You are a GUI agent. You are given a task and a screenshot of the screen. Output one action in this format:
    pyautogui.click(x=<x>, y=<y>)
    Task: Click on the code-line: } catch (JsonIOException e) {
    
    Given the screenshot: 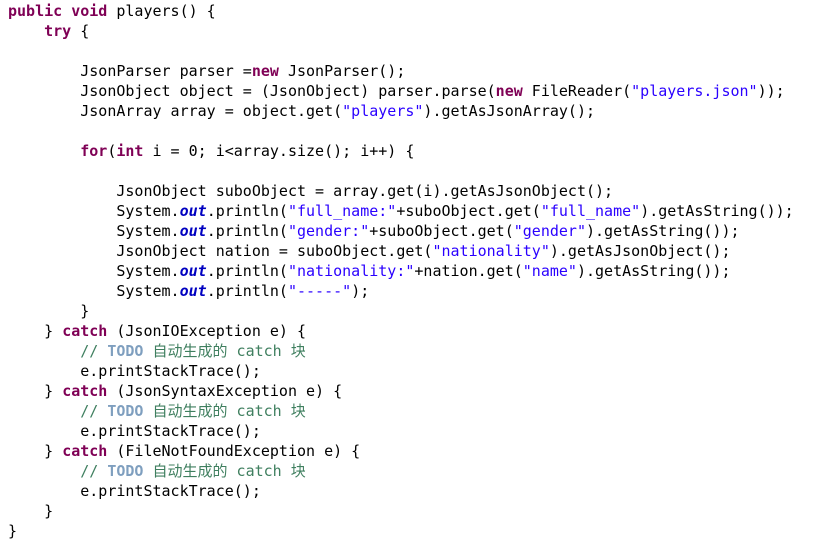 What is the action you would take?
    pyautogui.click(x=157, y=331)
    